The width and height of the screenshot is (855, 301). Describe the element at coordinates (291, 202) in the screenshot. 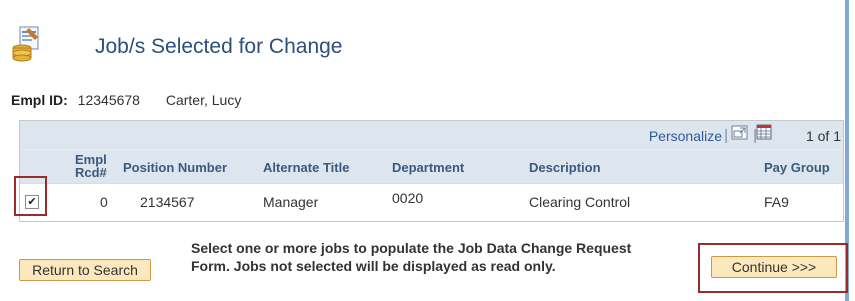

I see `cell-alternate-title: Manager` at that location.